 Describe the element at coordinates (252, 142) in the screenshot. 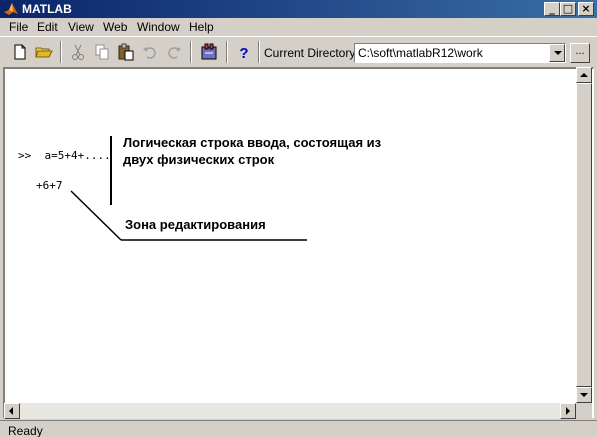

I see `annotation-logical-line-1: Логическая строка ввода, состоящая из` at that location.